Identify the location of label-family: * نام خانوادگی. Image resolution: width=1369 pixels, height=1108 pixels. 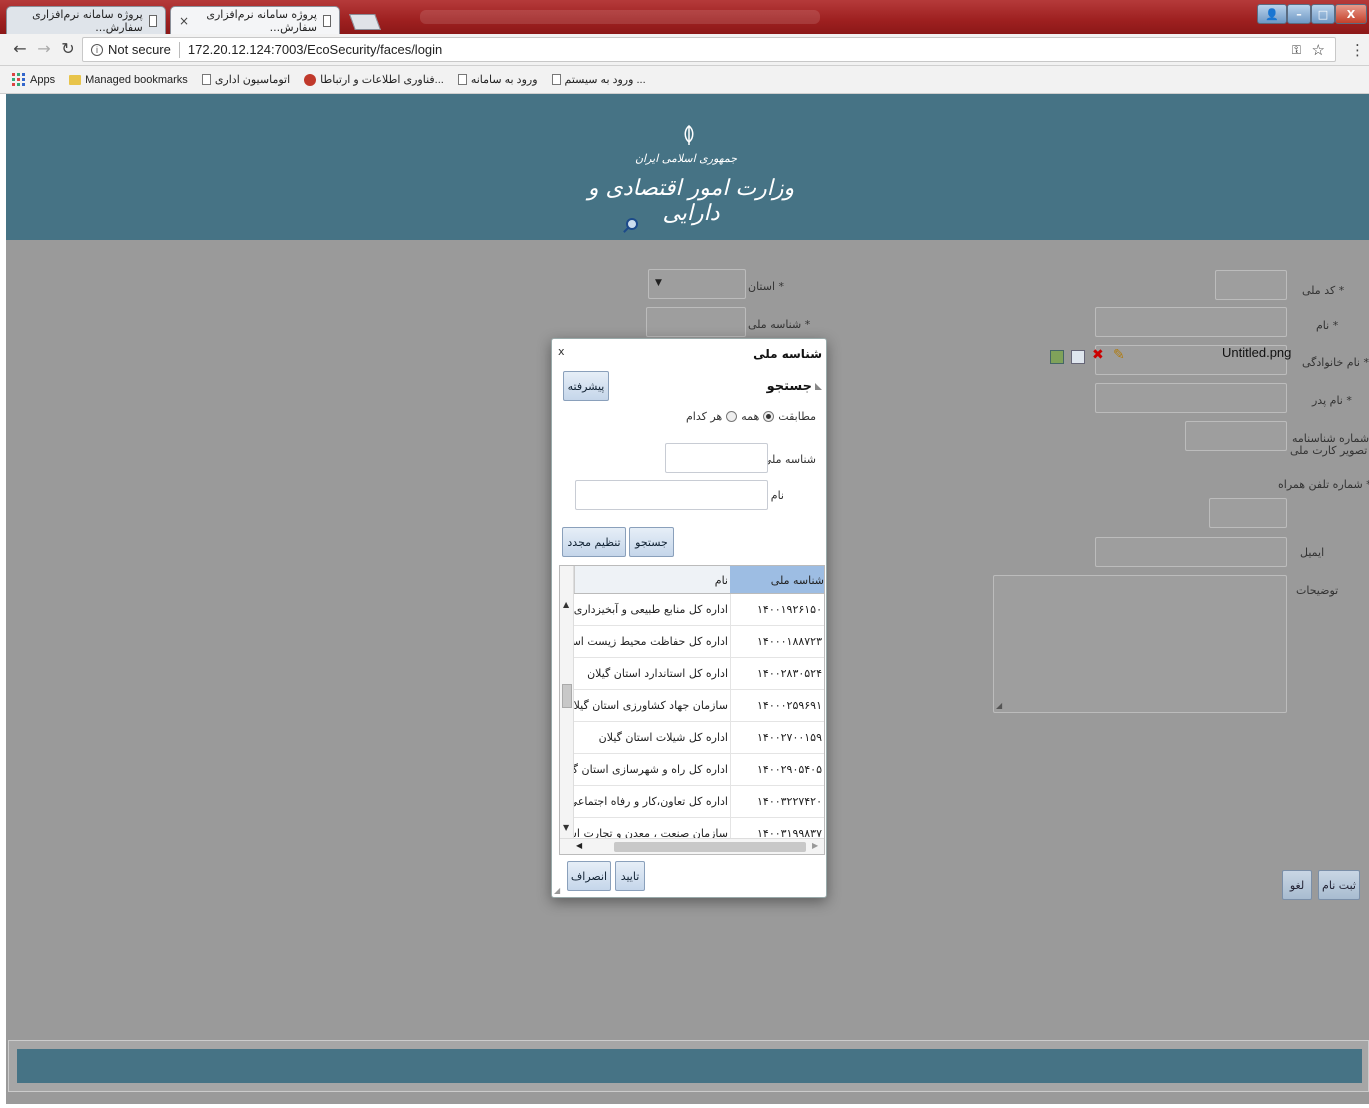
(1335, 362).